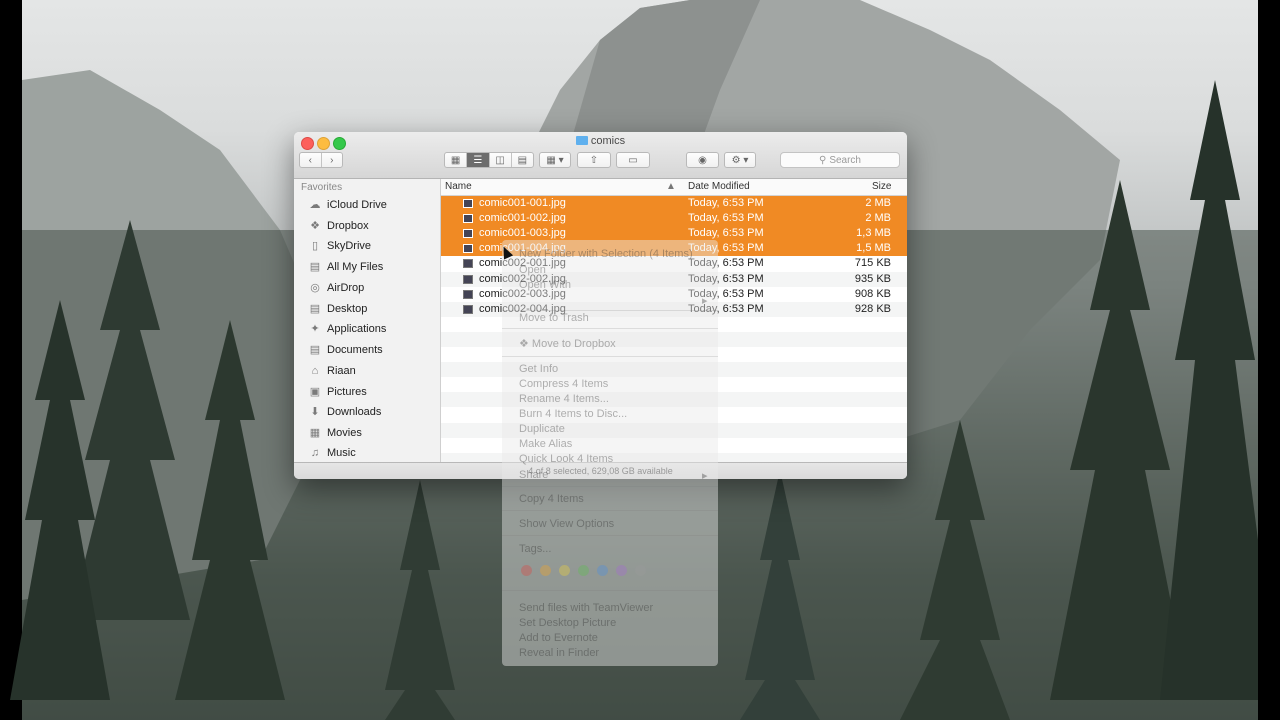 The width and height of the screenshot is (1280, 720). I want to click on action-button: ⚙ ▾, so click(740, 160).